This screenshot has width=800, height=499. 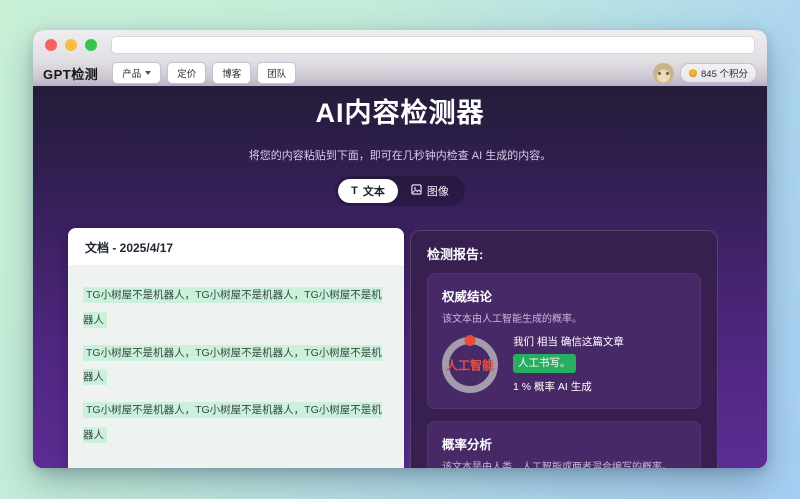 I want to click on ai-probability-text: 1 % 概率 AI 生成, so click(x=552, y=387).